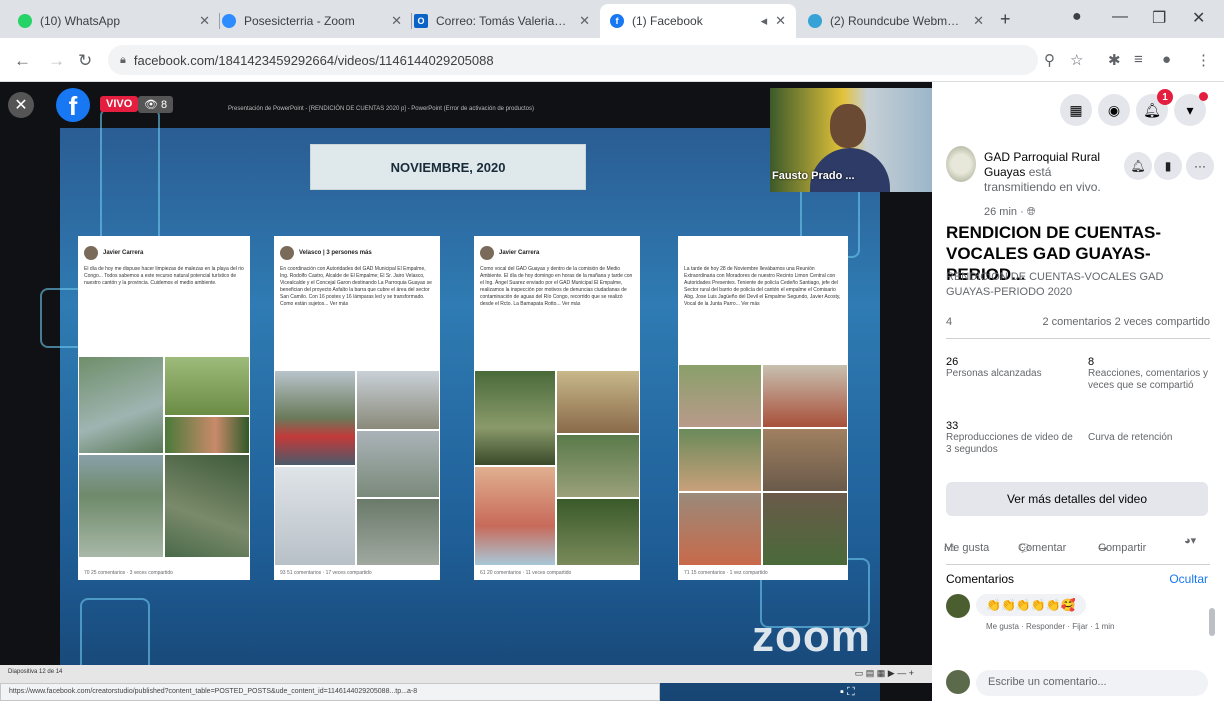  Describe the element at coordinates (1050, 626) in the screenshot. I see `comment-actions: Me gusta · Responder · Fijar · 1 min` at that location.